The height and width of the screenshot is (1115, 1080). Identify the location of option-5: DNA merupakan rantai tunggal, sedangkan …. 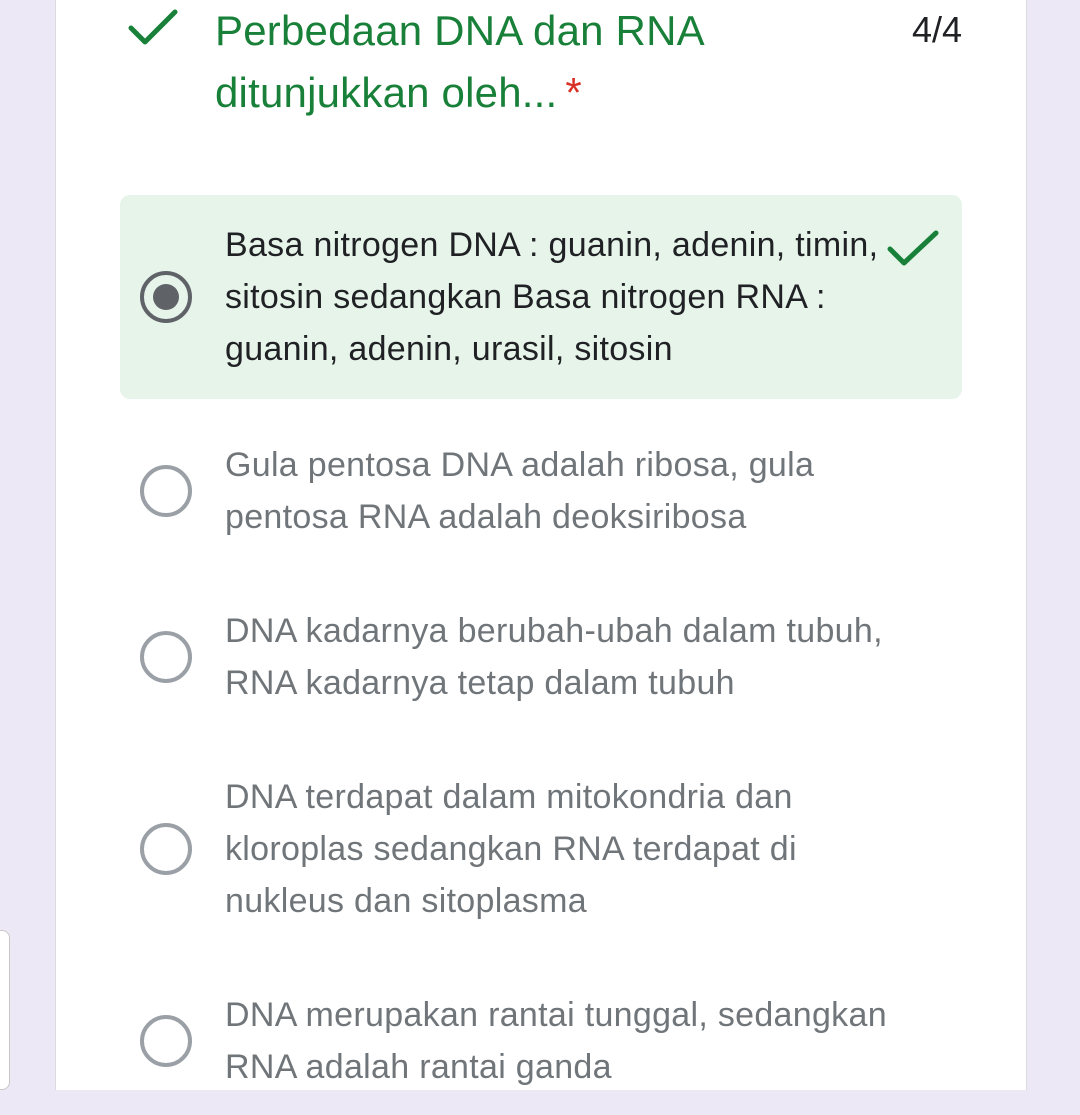
(541, 1041).